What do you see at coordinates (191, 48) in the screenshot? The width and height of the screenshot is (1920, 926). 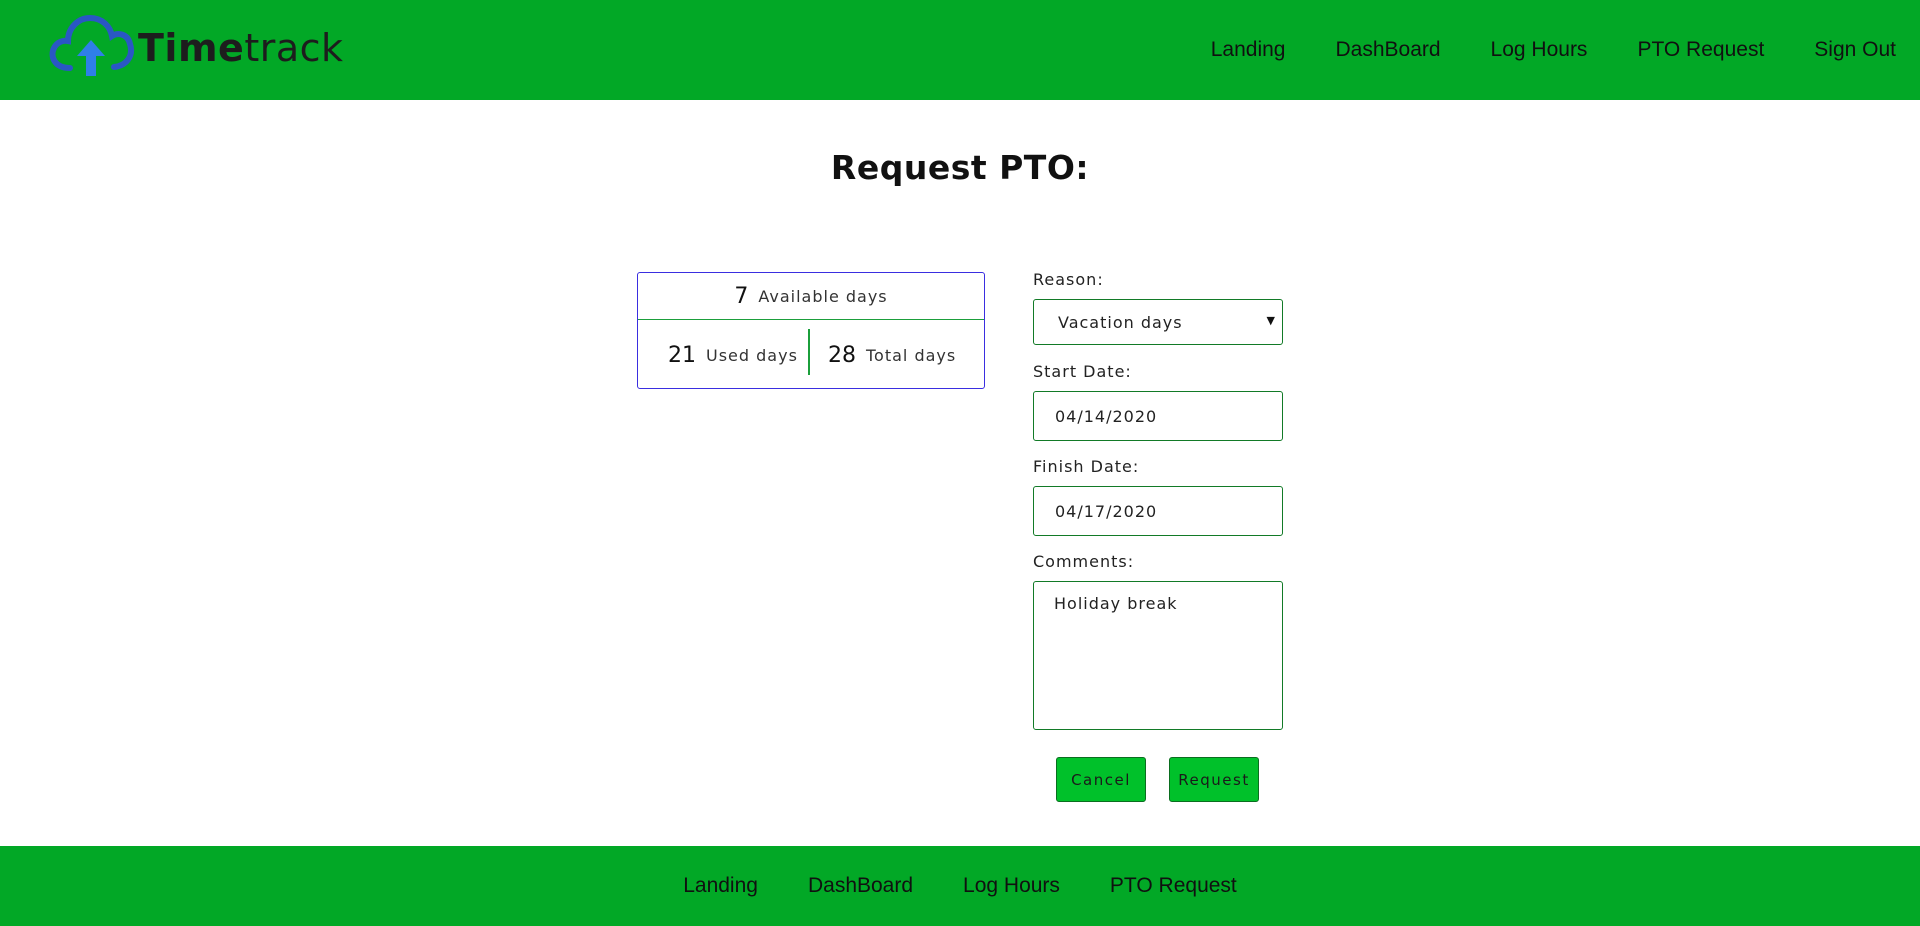 I see `brand-bold: Time` at bounding box center [191, 48].